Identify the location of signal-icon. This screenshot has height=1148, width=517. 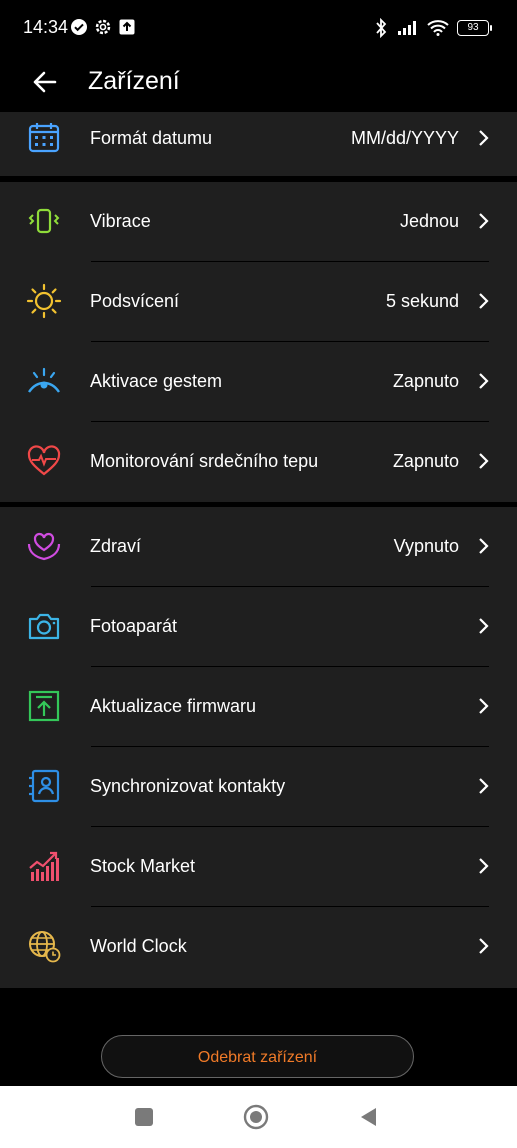
(408, 28).